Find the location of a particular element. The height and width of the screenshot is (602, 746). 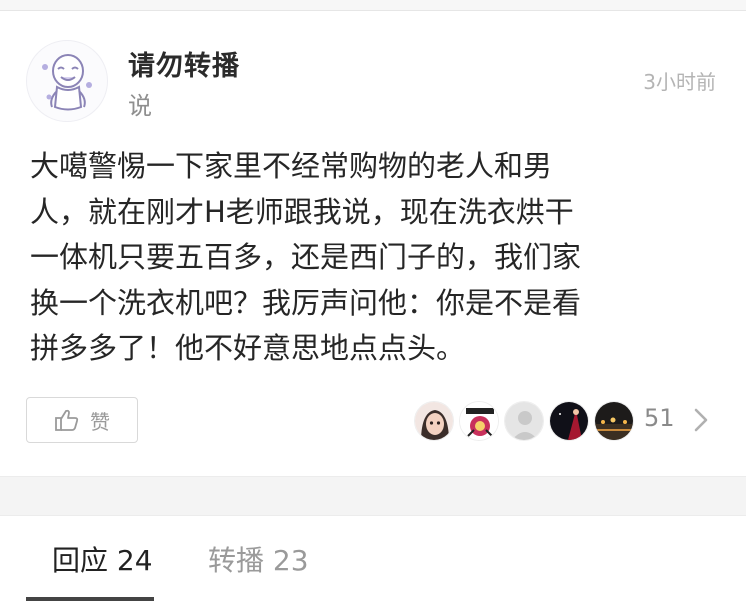

tab-reposts: 转播 23 is located at coordinates (258, 559).